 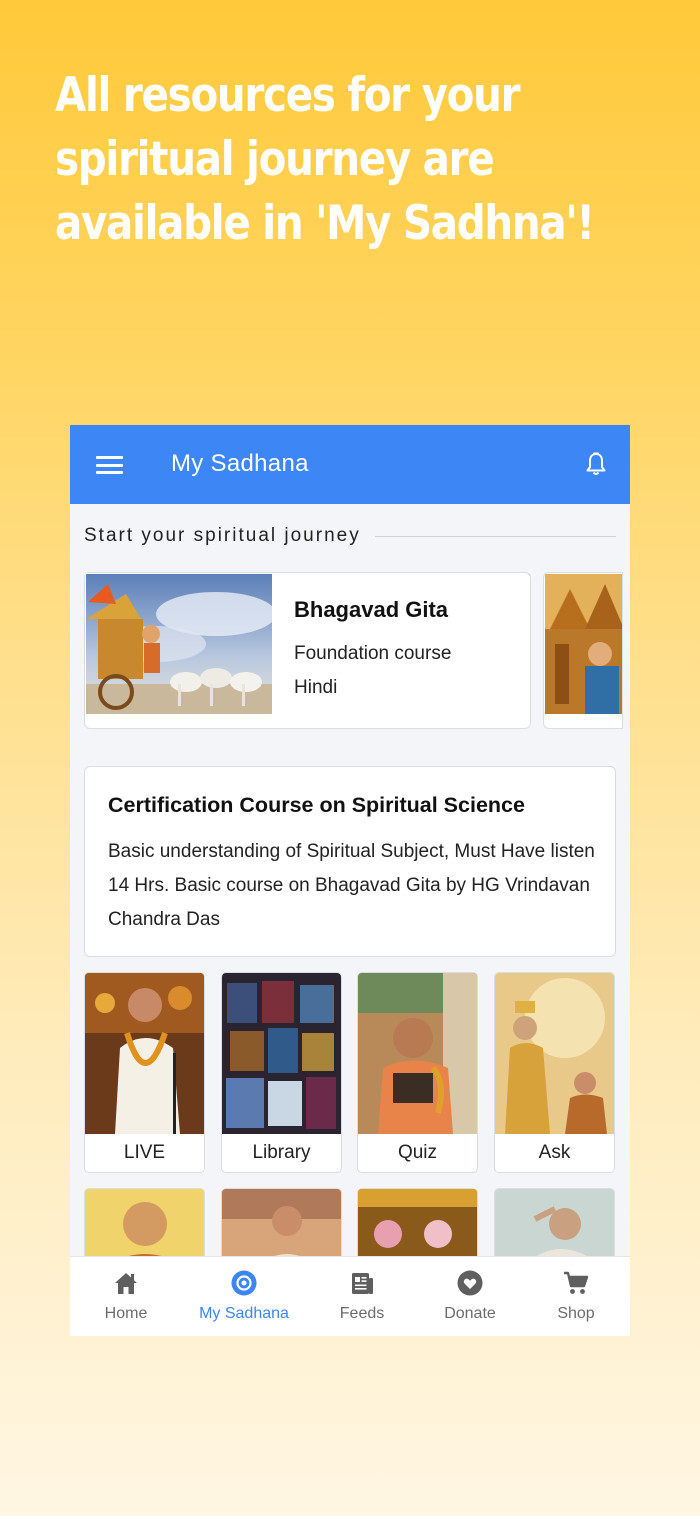 What do you see at coordinates (583, 644) in the screenshot?
I see `course-image-temple` at bounding box center [583, 644].